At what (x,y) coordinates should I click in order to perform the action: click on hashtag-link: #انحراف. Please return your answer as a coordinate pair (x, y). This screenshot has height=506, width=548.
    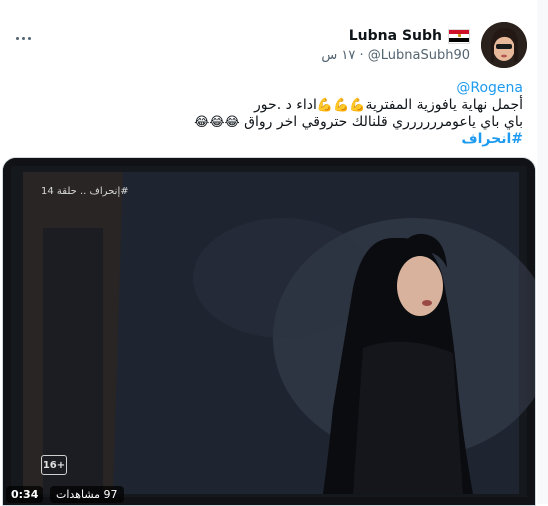
    Looking at the image, I should click on (492, 139).